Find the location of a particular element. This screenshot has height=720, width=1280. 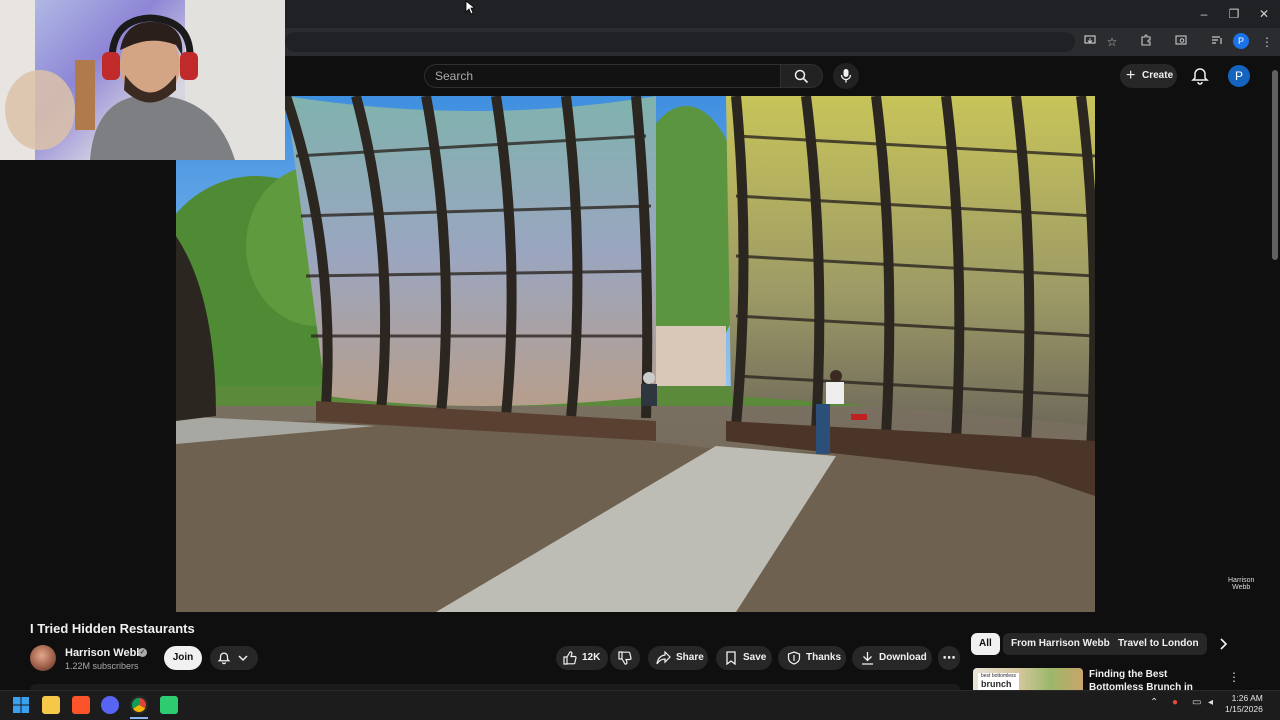

thanks-button: Thanks is located at coordinates (812, 658).